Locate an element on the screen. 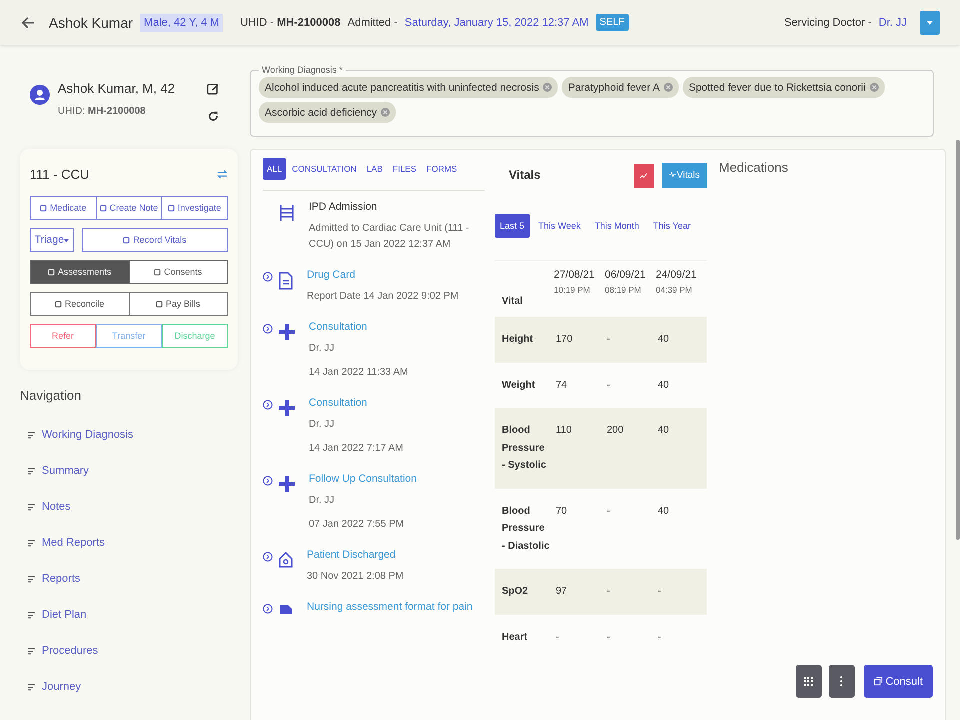 This screenshot has height=720, width=960. column-time: 10:19 PM is located at coordinates (573, 290).